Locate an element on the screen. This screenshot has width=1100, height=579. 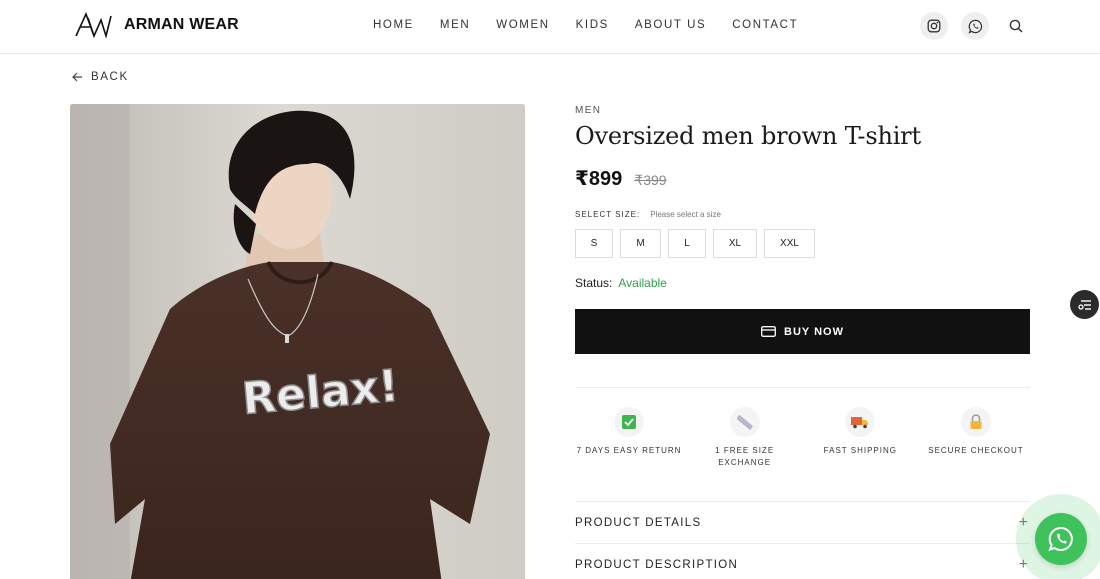
feature-easy-return: 7 DAYS EASY RETURN is located at coordinates (629, 438).